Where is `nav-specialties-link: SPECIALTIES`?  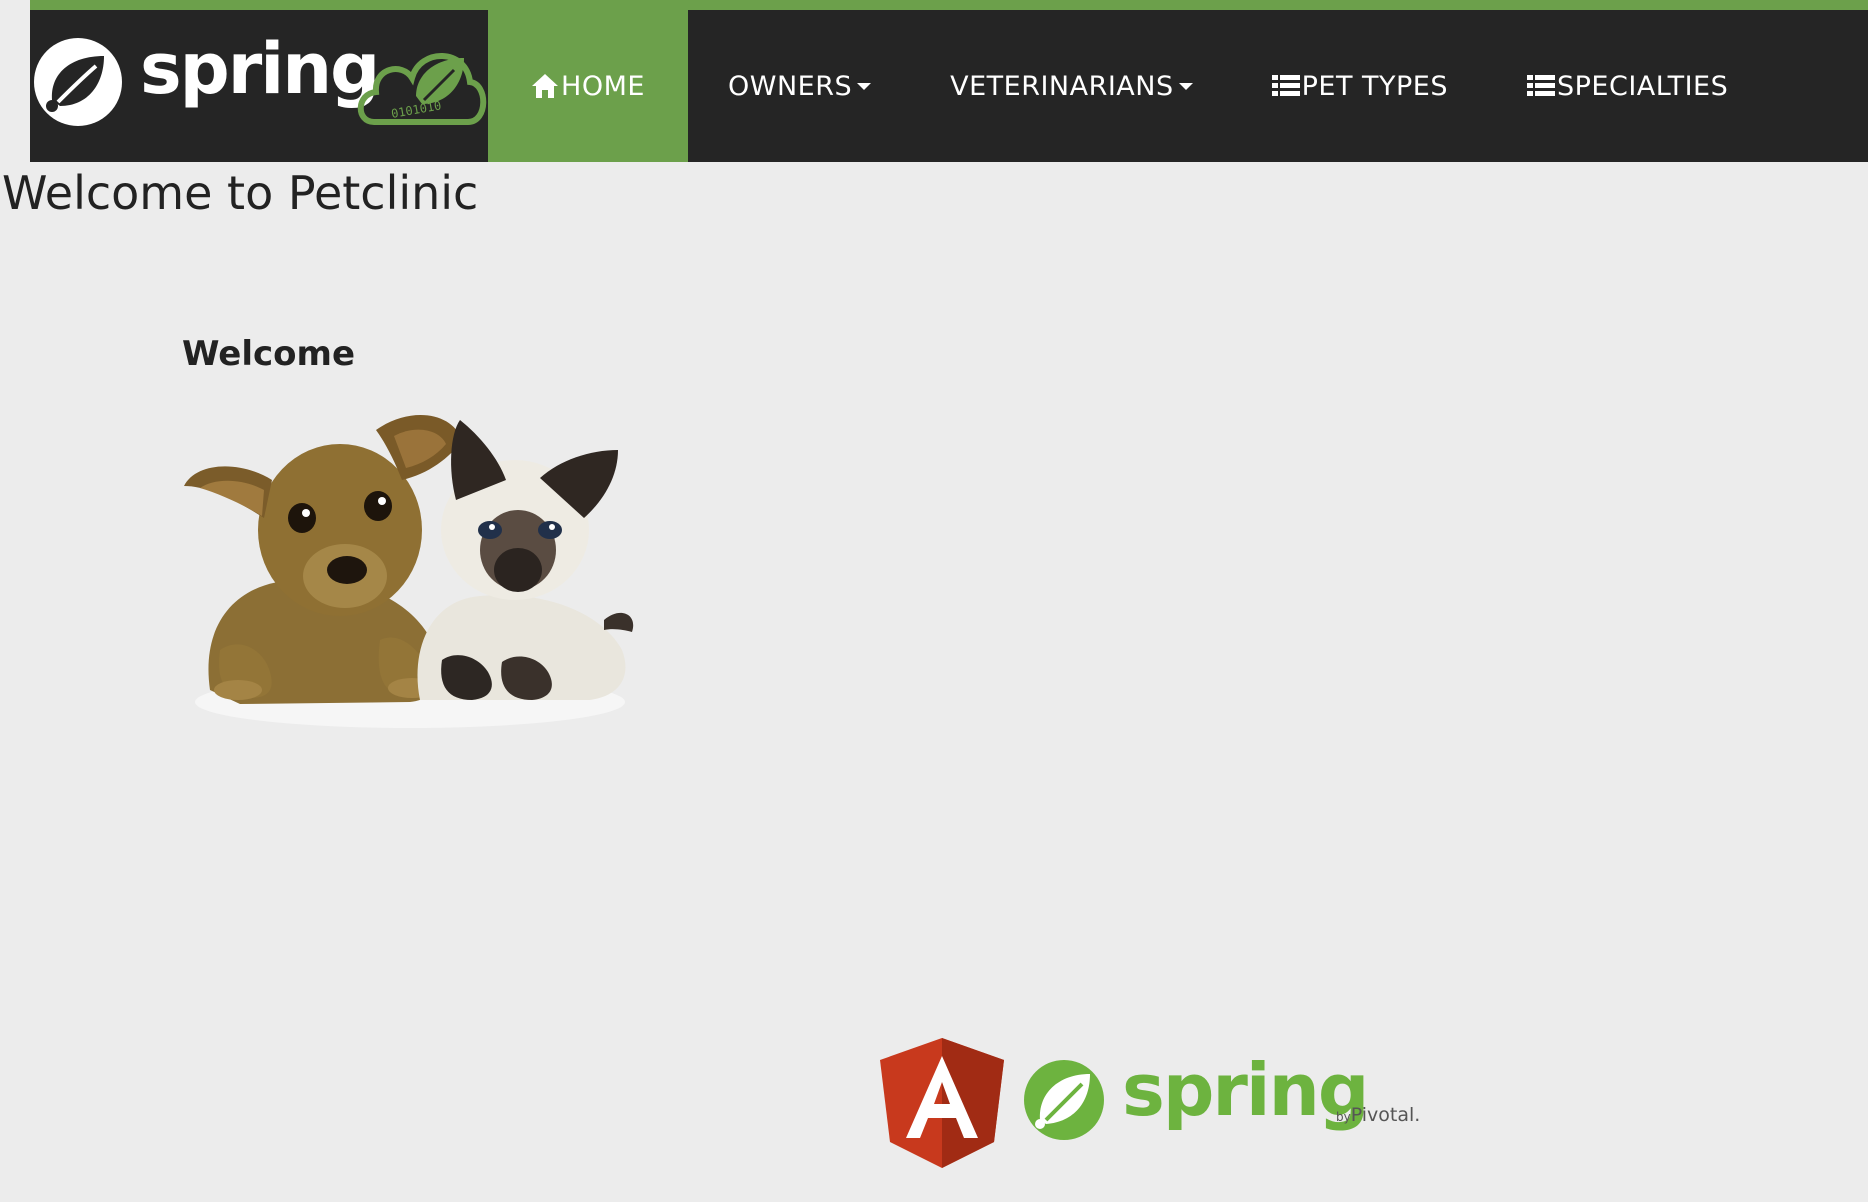 nav-specialties-link: SPECIALTIES is located at coordinates (1627, 86).